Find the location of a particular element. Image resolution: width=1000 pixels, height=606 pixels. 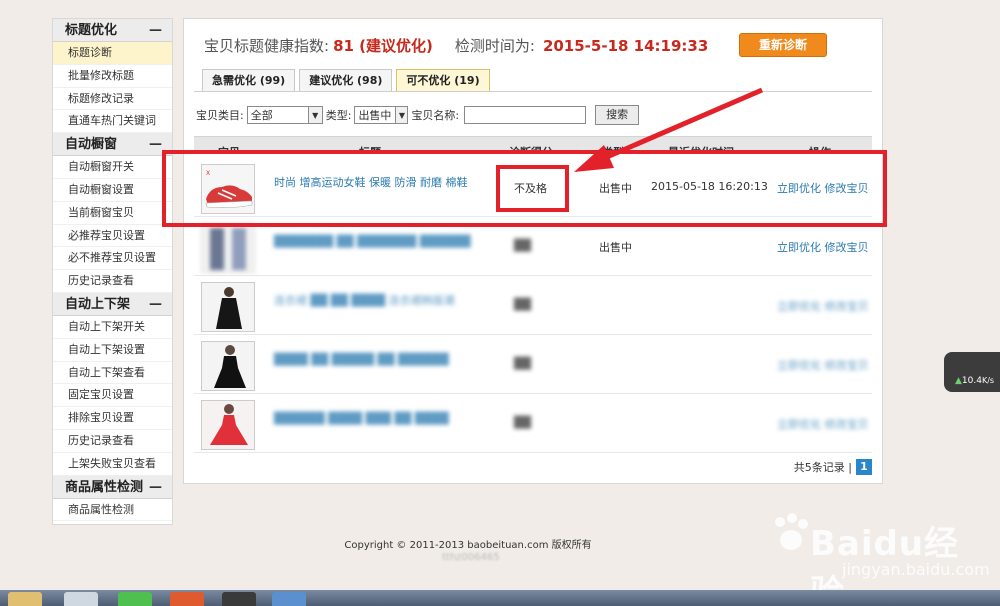

taskbar is located at coordinates (500, 598).